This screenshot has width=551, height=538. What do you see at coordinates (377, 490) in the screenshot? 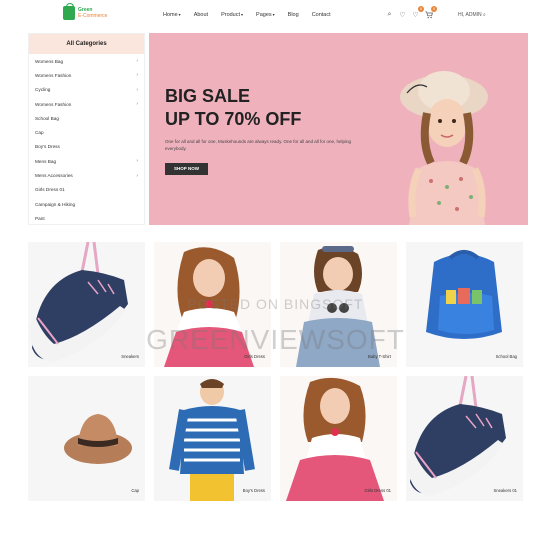
I see `product-label: Girls Dress 01` at bounding box center [377, 490].